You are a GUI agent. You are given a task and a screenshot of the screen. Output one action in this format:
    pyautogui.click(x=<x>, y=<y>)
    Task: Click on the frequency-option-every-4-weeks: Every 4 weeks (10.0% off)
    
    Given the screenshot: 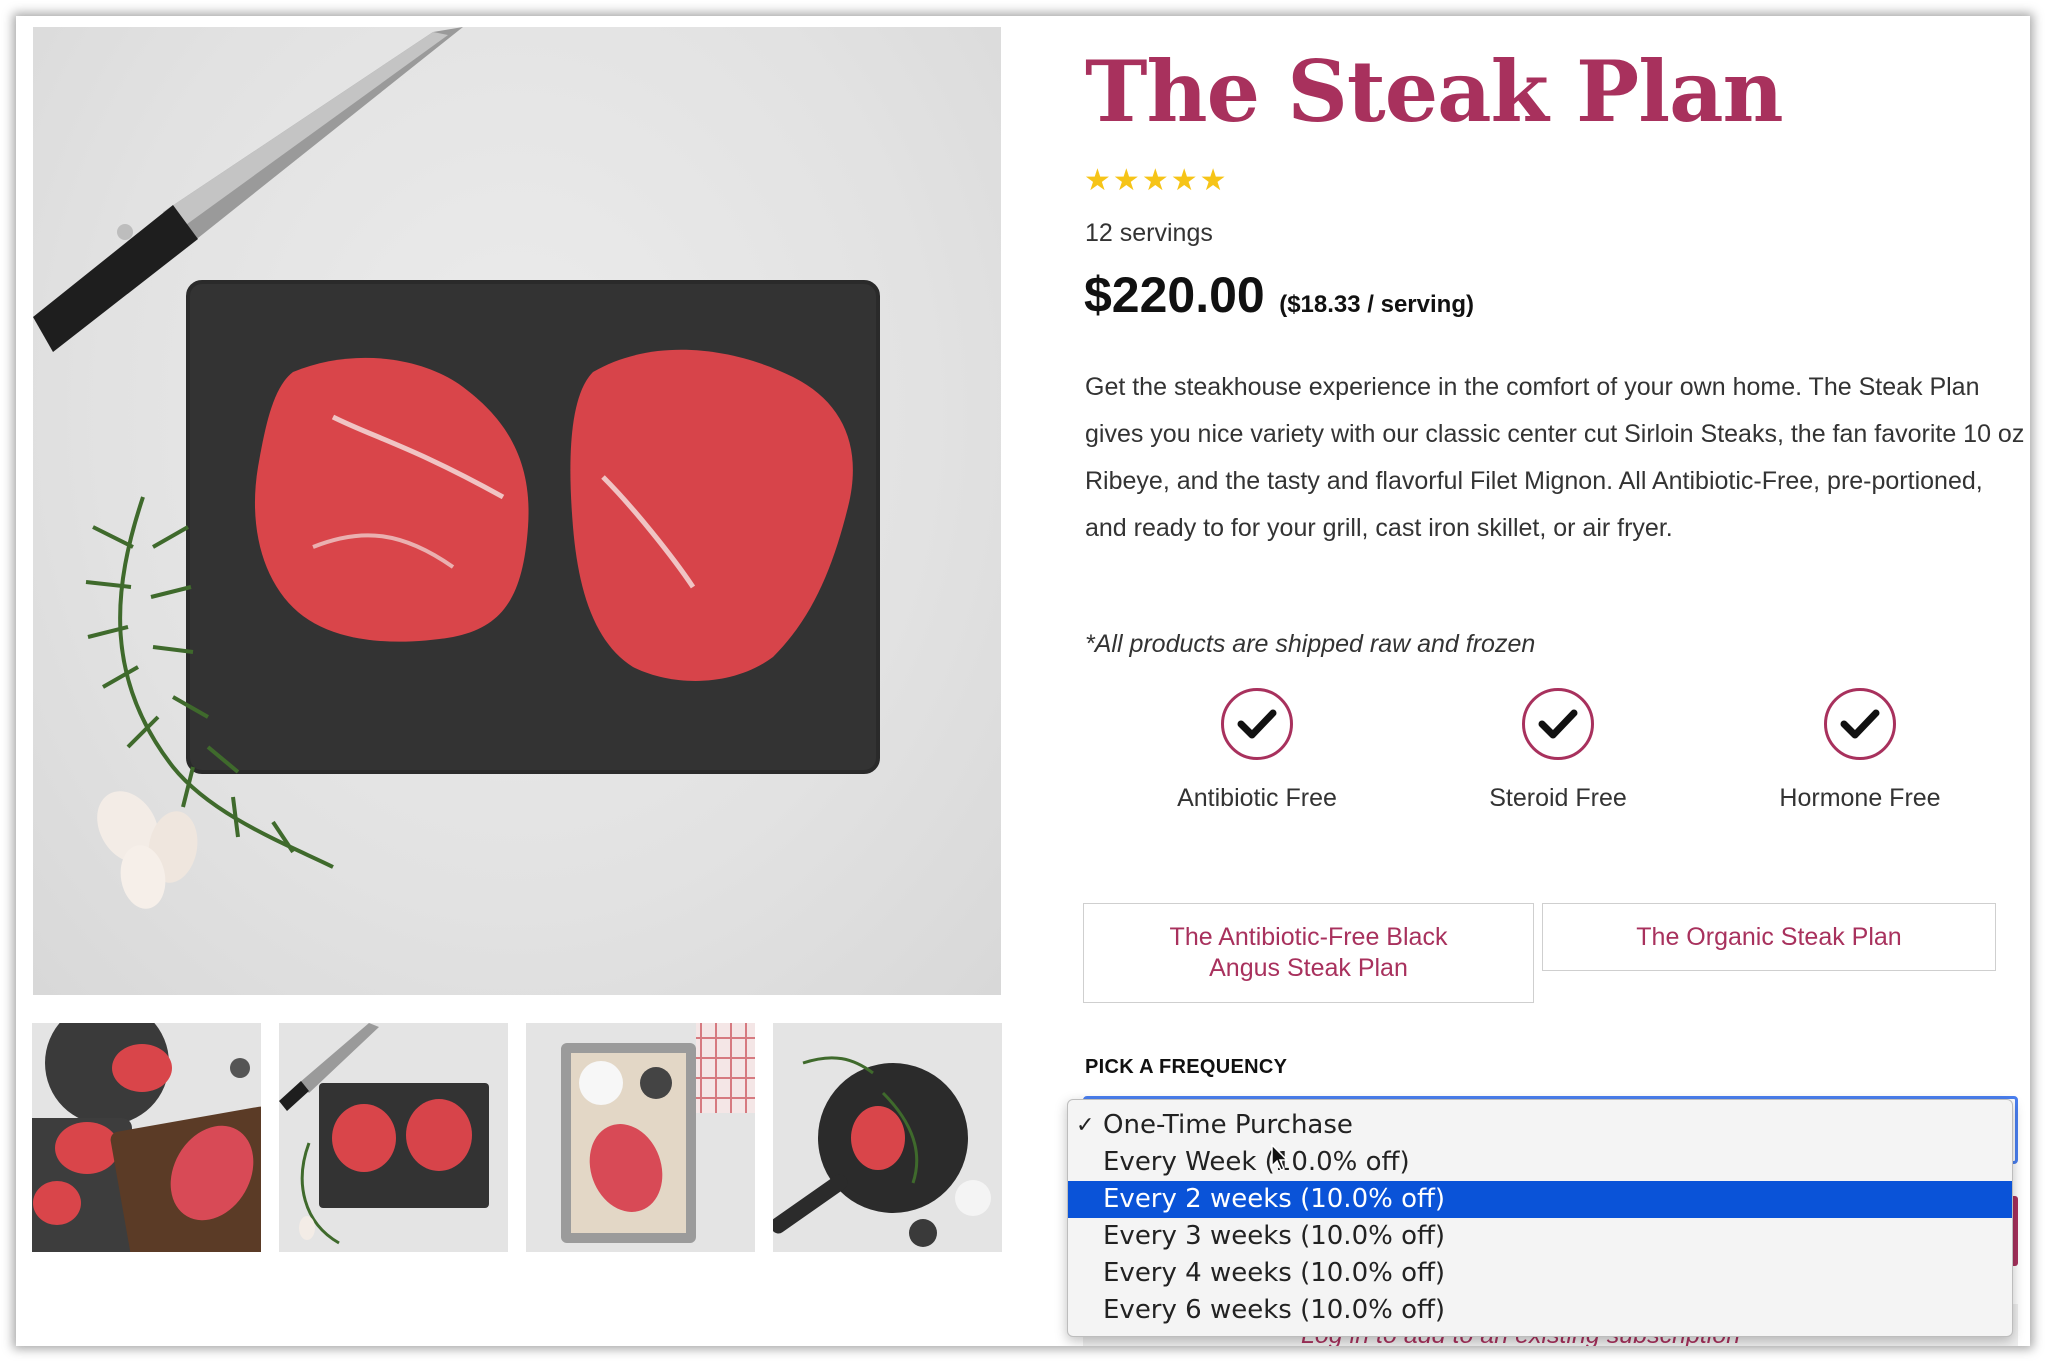 What is the action you would take?
    pyautogui.click(x=1540, y=1273)
    